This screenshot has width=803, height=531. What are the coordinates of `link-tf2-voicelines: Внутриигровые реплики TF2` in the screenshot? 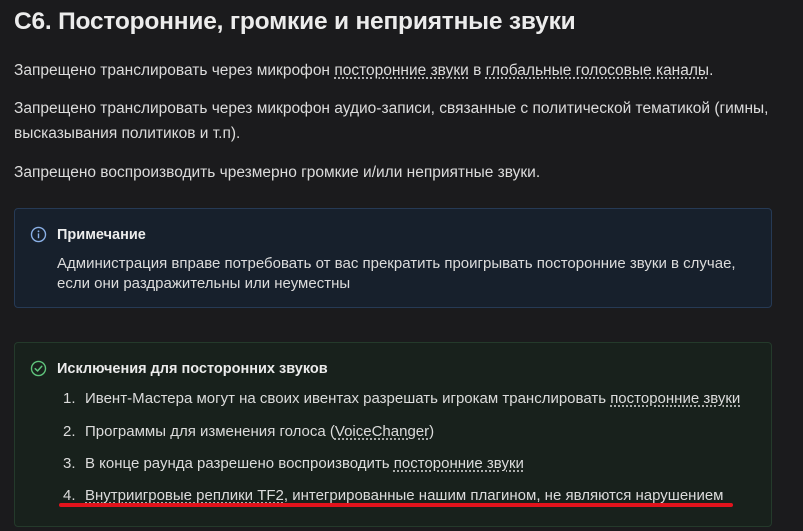 It's located at (184, 495).